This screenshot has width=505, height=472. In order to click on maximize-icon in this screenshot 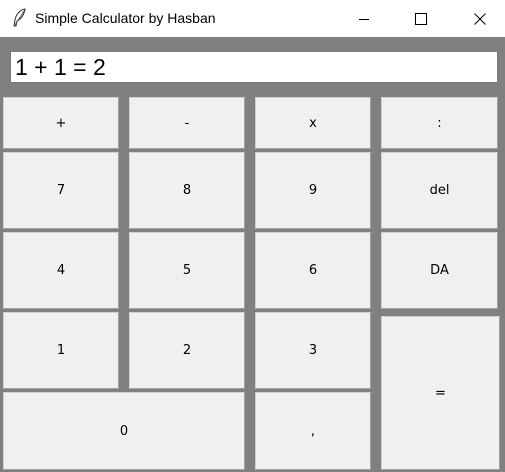, I will do `click(421, 18)`.